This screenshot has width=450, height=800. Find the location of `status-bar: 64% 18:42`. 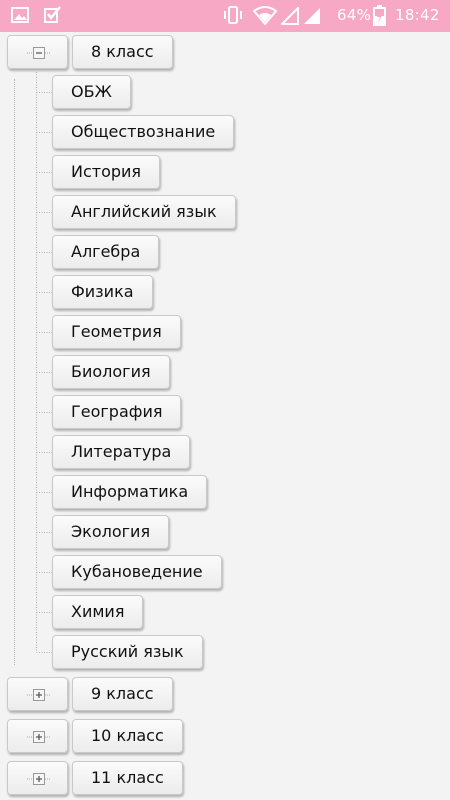

status-bar: 64% 18:42 is located at coordinates (225, 16).